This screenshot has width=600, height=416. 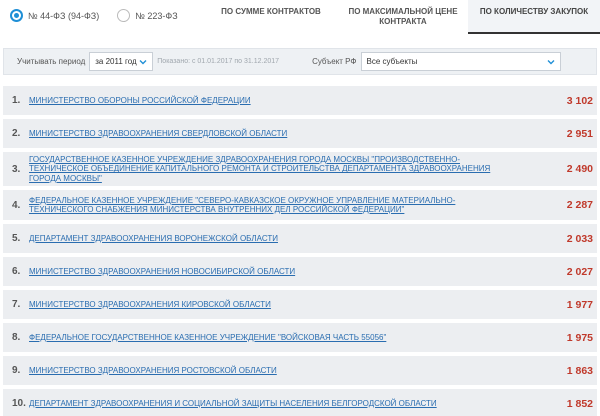 What do you see at coordinates (16, 370) in the screenshot?
I see `rank-number: 9.` at bounding box center [16, 370].